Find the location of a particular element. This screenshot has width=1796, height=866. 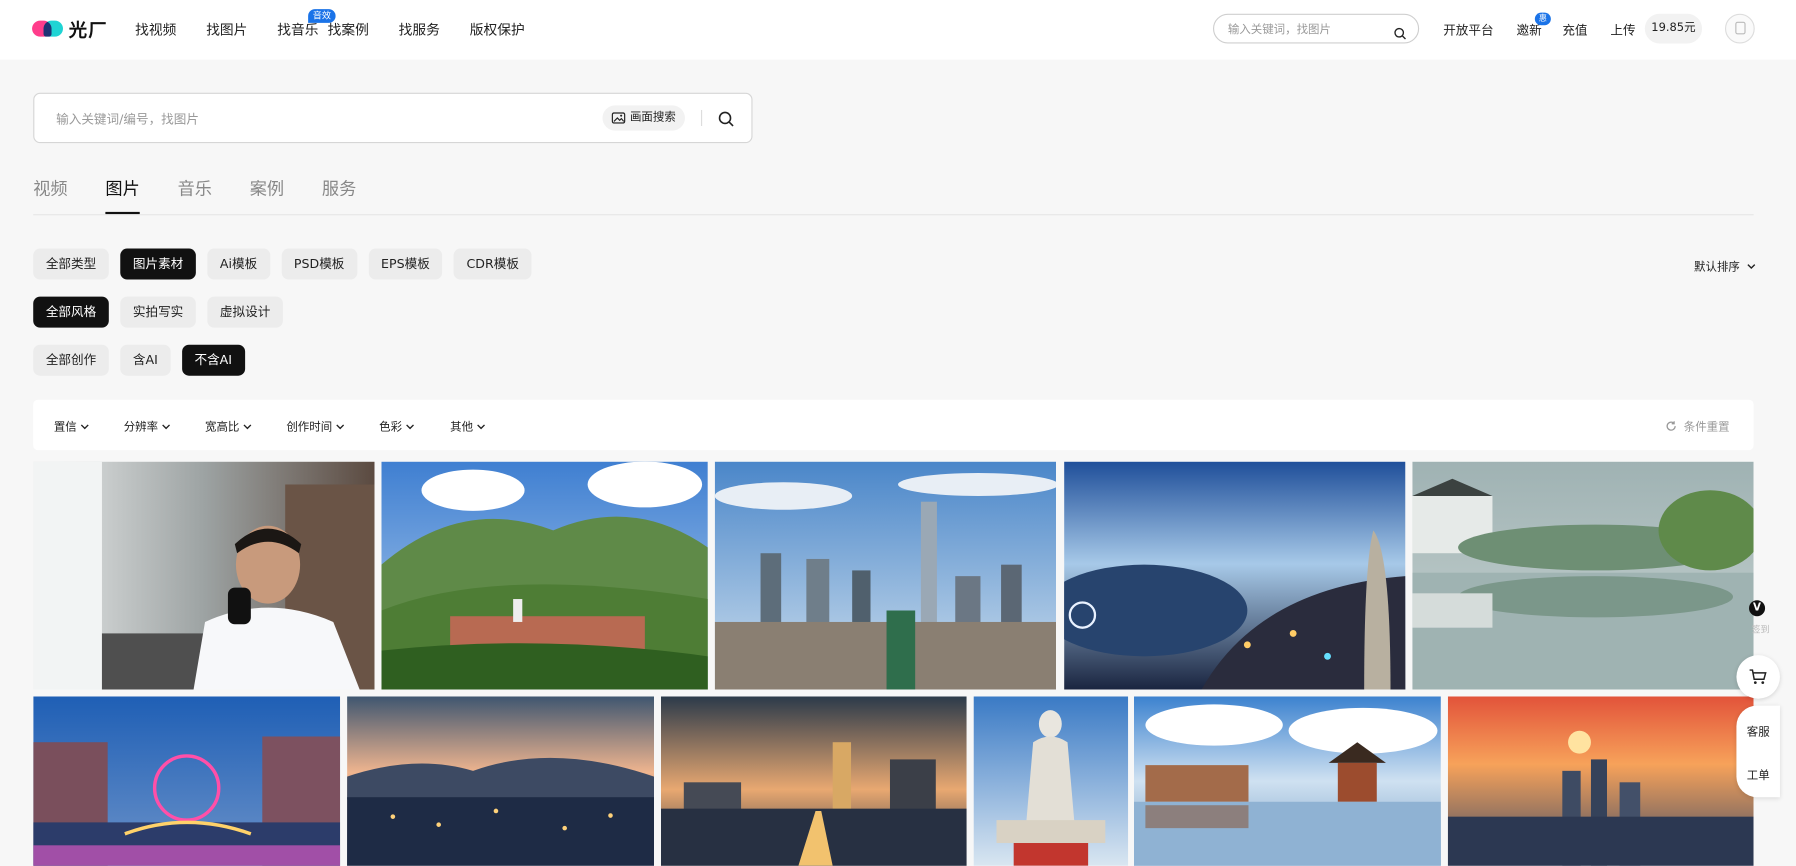

tab-video: 视频 is located at coordinates (50, 194).